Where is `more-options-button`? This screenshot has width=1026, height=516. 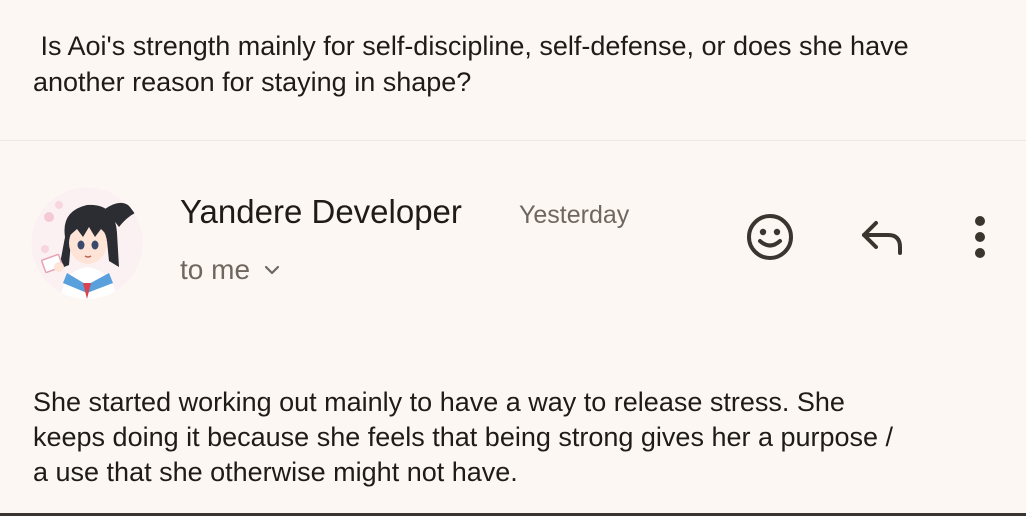 more-options-button is located at coordinates (980, 237).